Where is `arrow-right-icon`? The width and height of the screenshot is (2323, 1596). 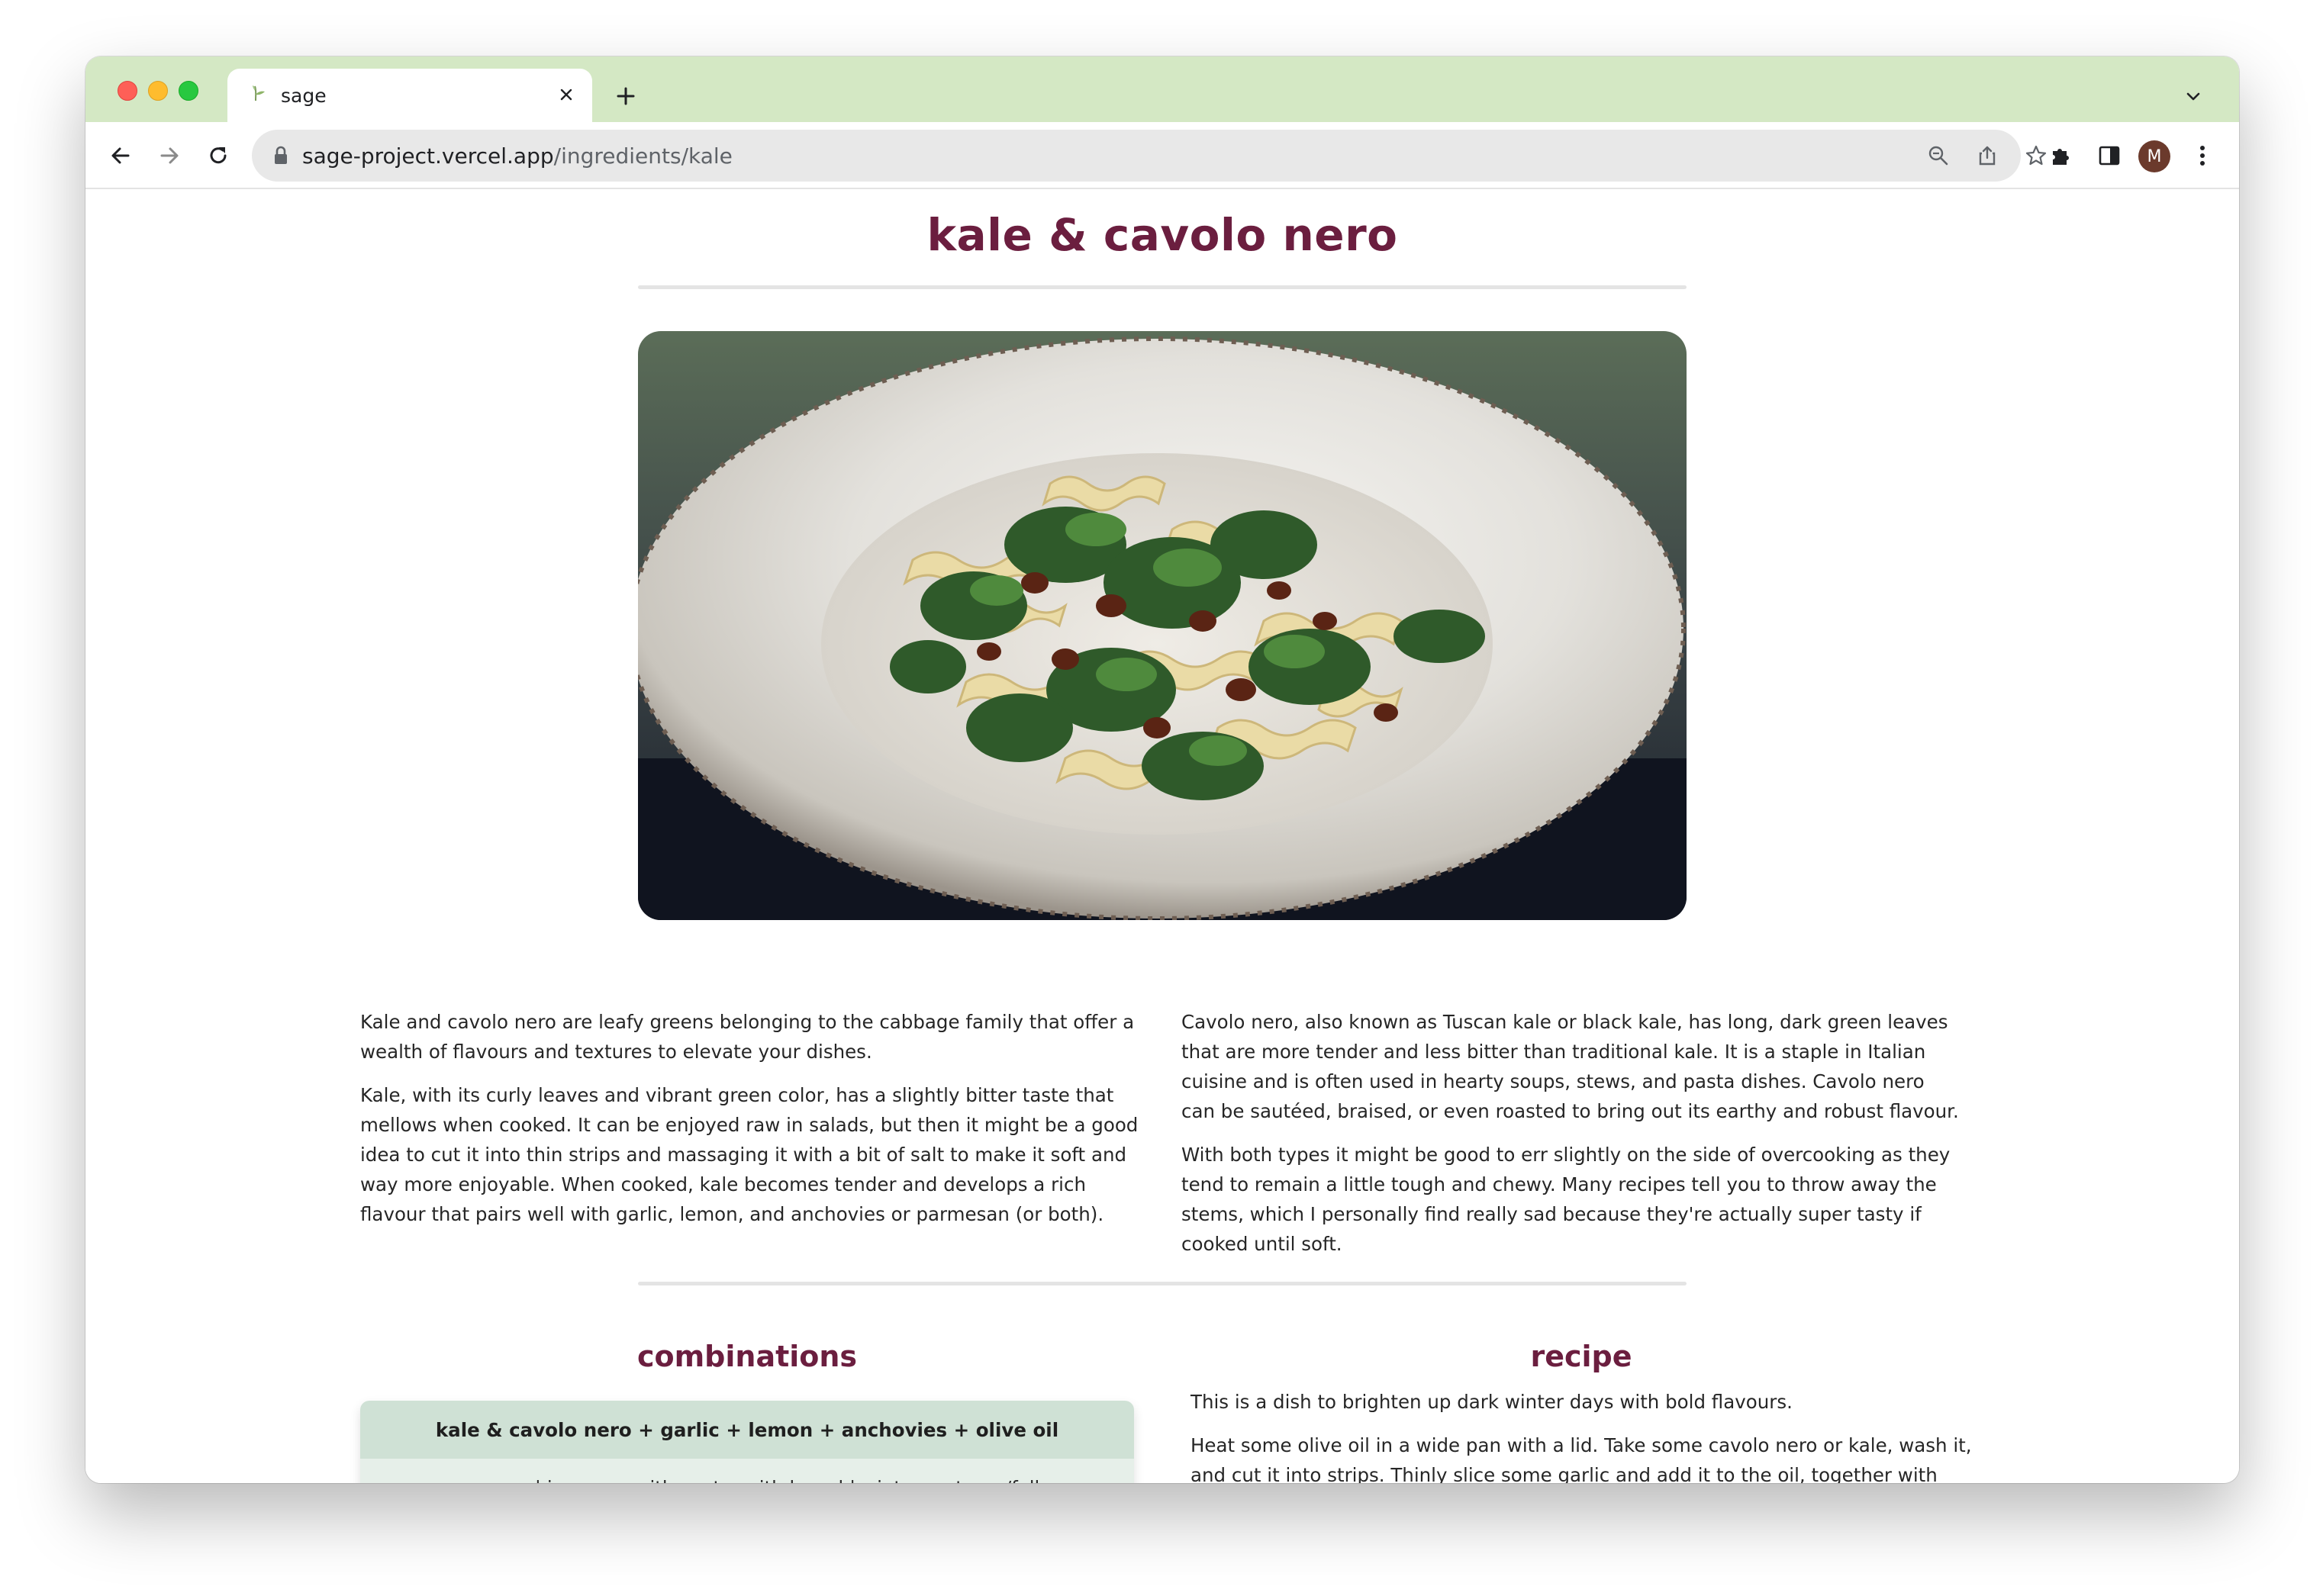
arrow-right-icon is located at coordinates (170, 155).